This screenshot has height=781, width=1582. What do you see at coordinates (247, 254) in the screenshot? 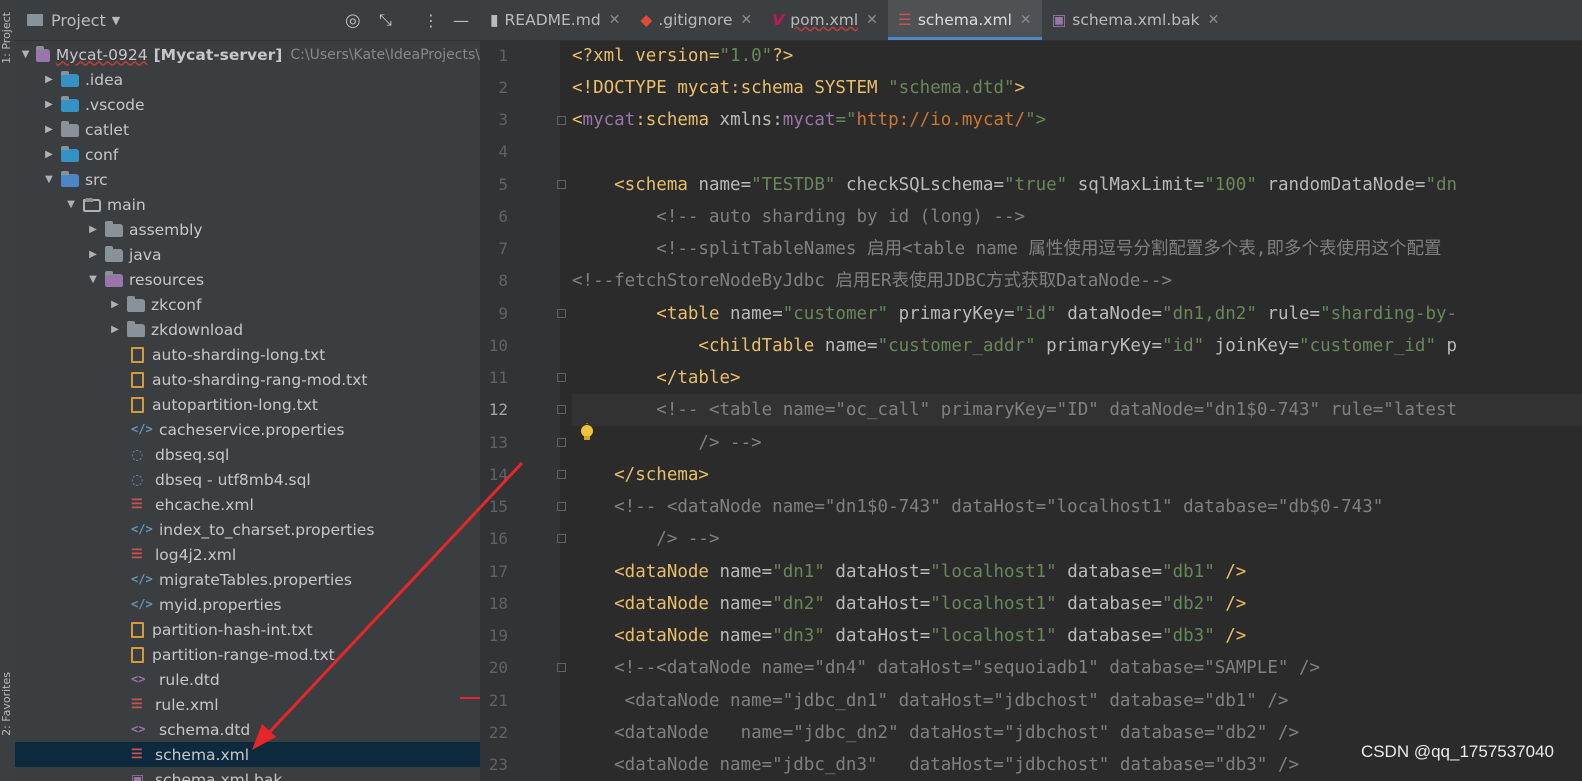
I see `tree-item-java: ▶ java` at bounding box center [247, 254].